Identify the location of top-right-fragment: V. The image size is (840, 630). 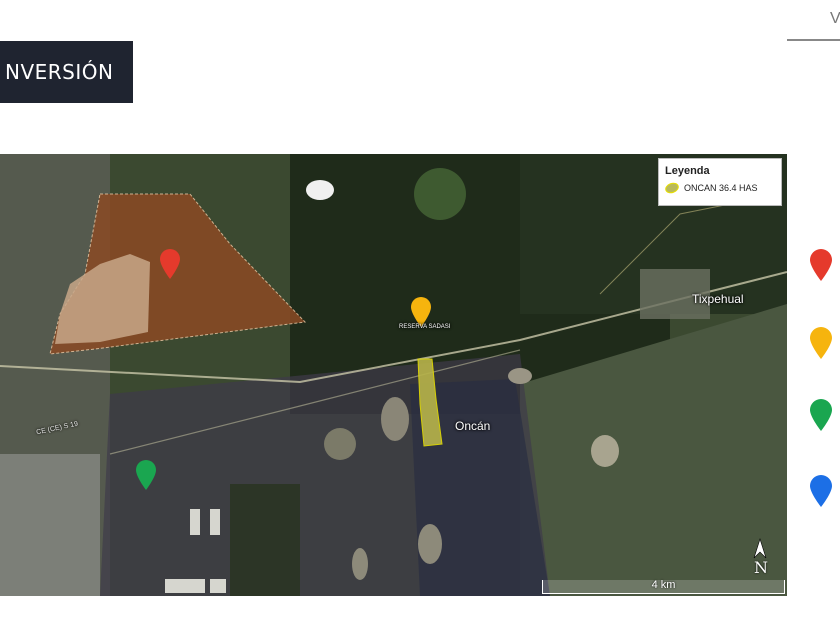
(835, 18).